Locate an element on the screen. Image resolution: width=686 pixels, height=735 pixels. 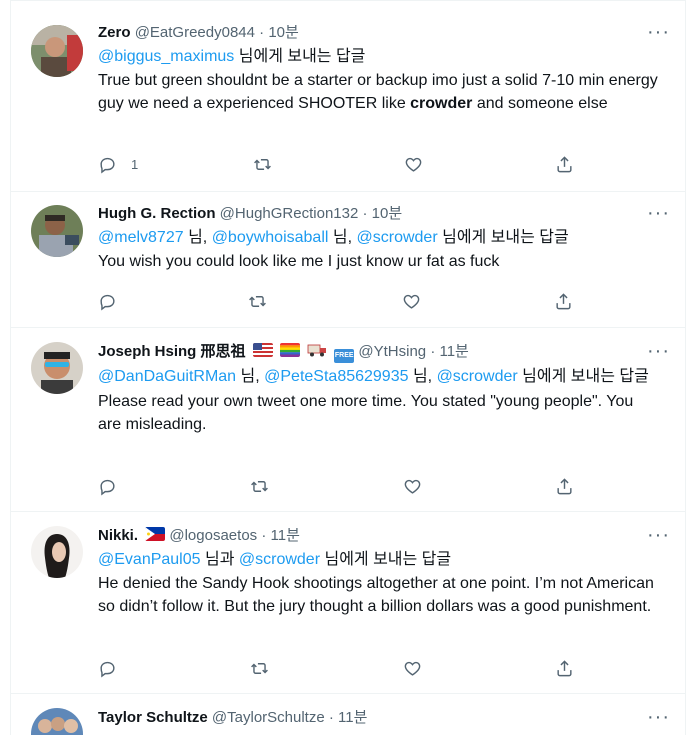
display-name: Hugh G. Rection is located at coordinates (157, 213).